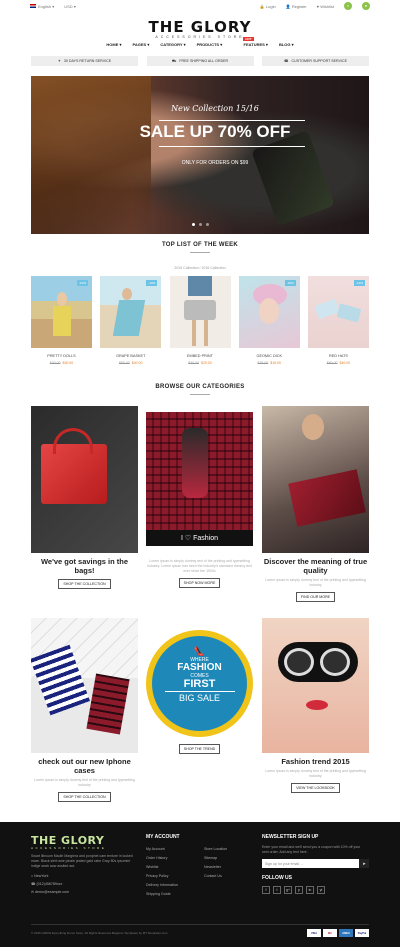  What do you see at coordinates (84, 685) in the screenshot?
I see `category-iphone-image` at bounding box center [84, 685].